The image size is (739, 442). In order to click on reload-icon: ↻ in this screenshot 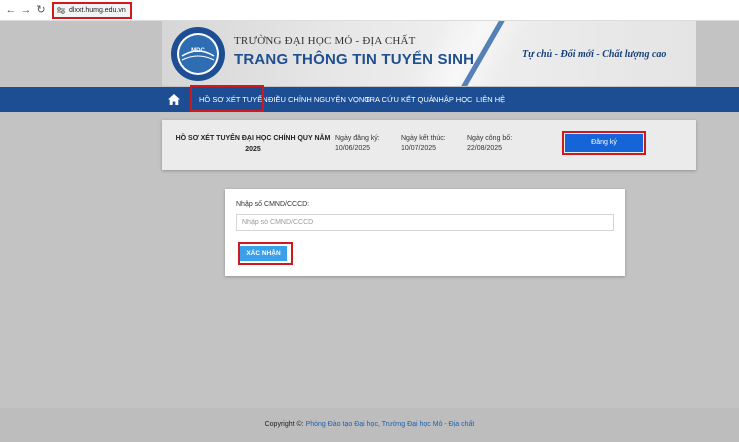, I will do `click(41, 10)`.